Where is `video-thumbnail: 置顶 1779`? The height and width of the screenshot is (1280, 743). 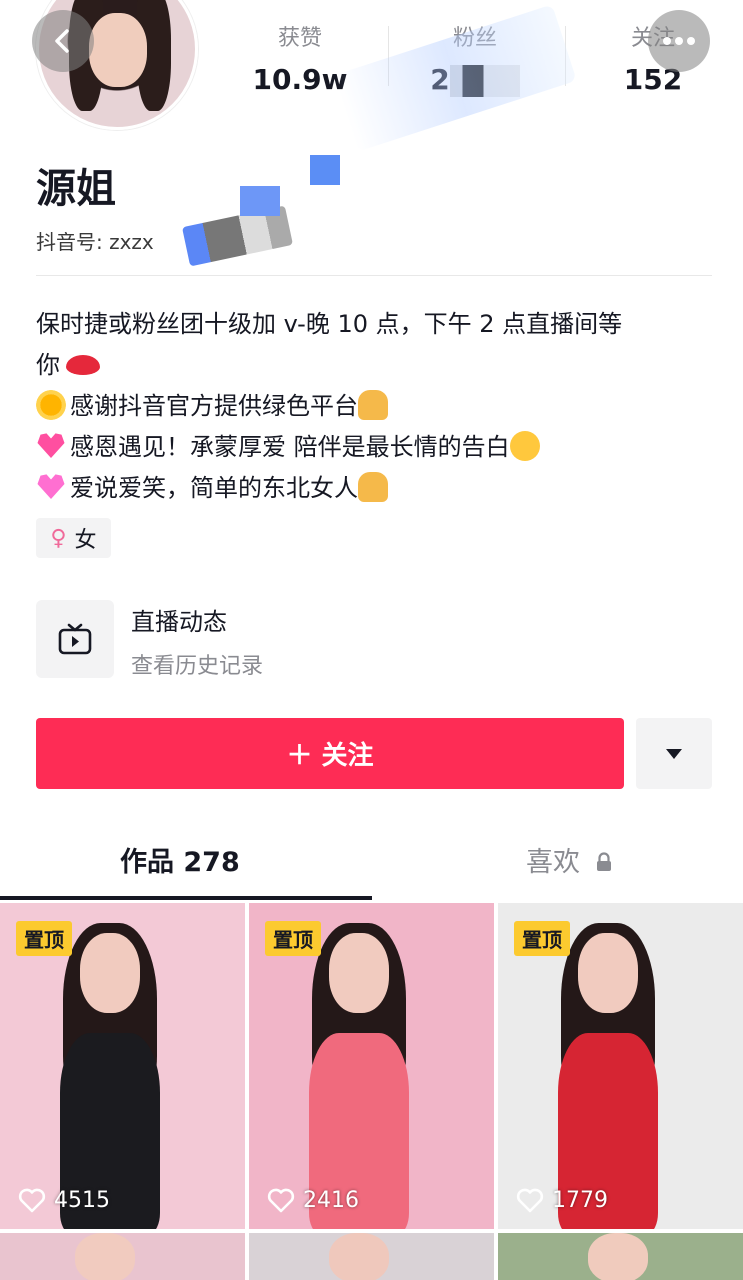 video-thumbnail: 置顶 1779 is located at coordinates (620, 1066).